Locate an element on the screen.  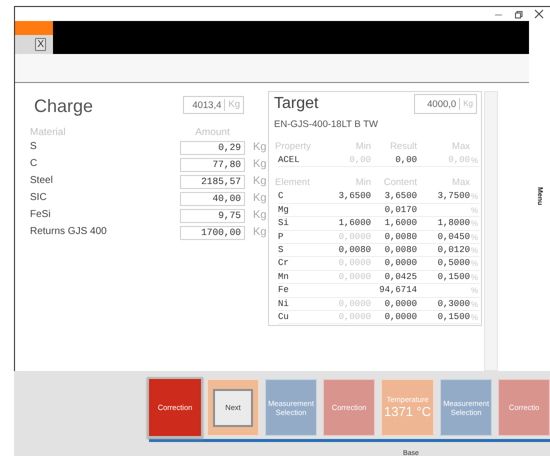
row-label: Ni is located at coordinates (302, 304).